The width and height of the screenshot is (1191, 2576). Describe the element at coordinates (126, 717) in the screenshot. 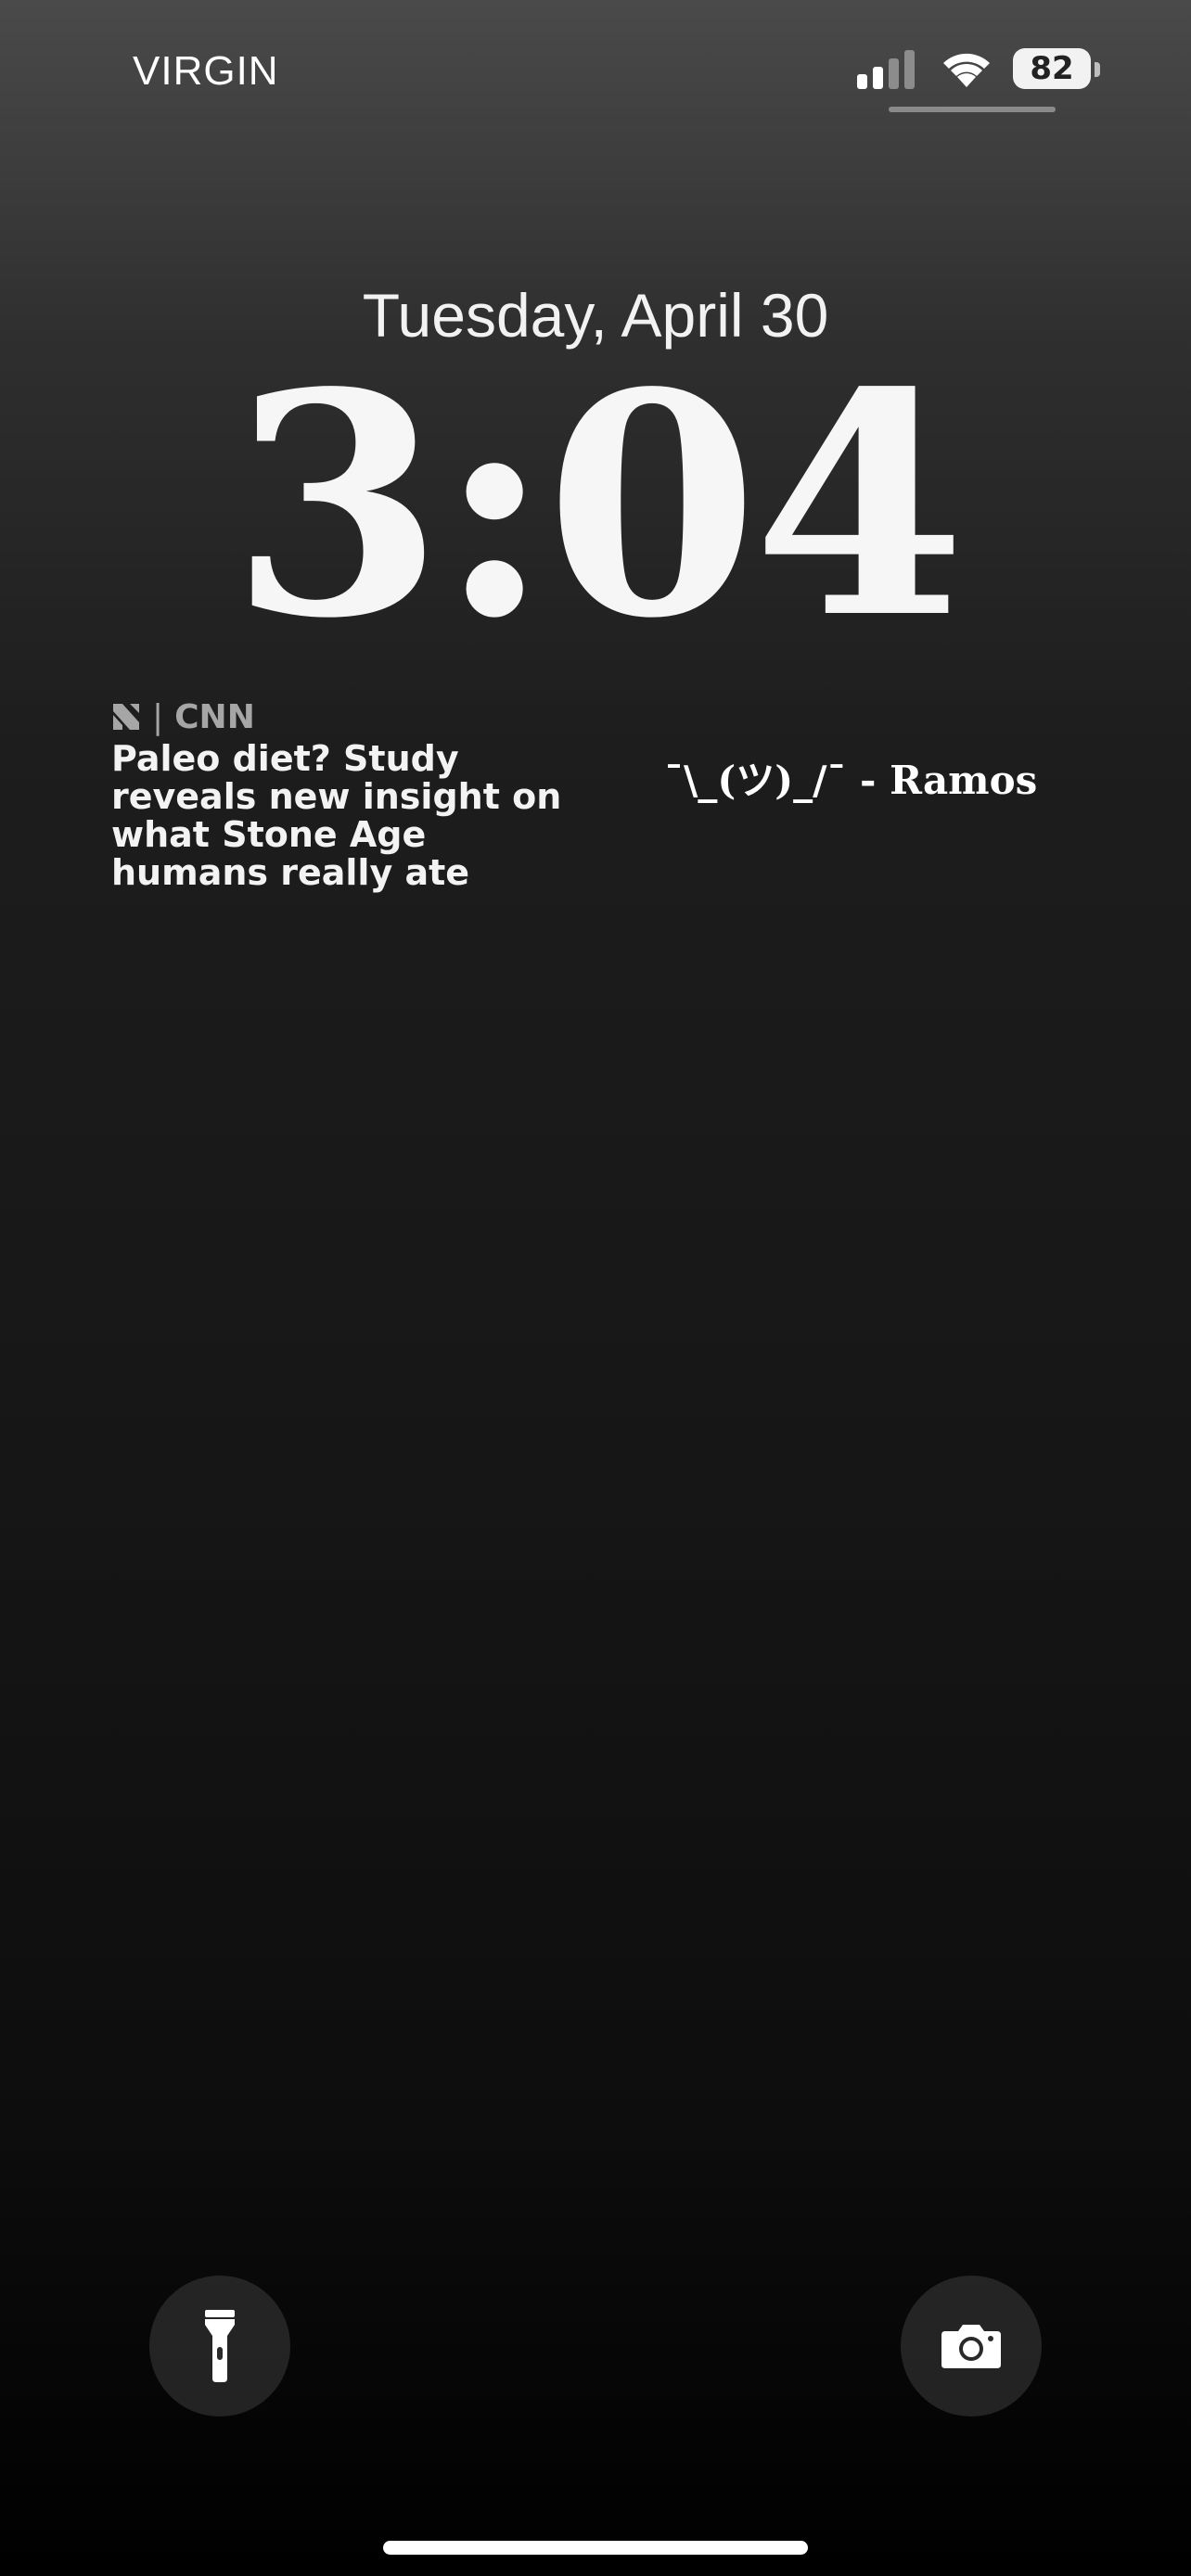

I see `apple-news-icon` at that location.